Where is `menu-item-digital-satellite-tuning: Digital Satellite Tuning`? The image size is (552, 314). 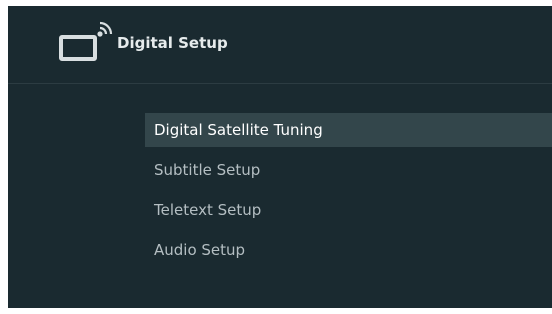
menu-item-digital-satellite-tuning: Digital Satellite Tuning is located at coordinates (348, 130).